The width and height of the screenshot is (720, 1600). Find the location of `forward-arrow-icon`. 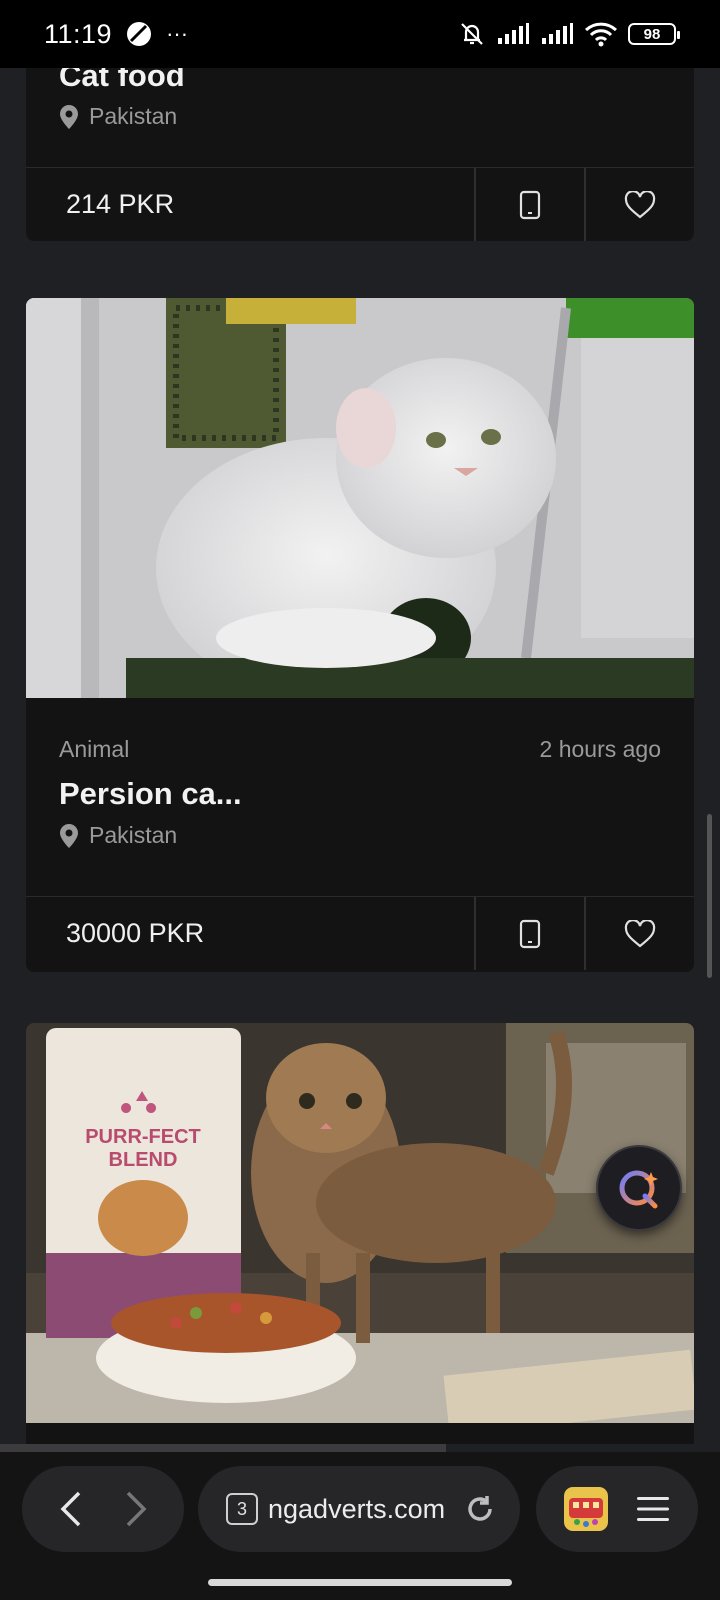

forward-arrow-icon is located at coordinates (135, 1509).